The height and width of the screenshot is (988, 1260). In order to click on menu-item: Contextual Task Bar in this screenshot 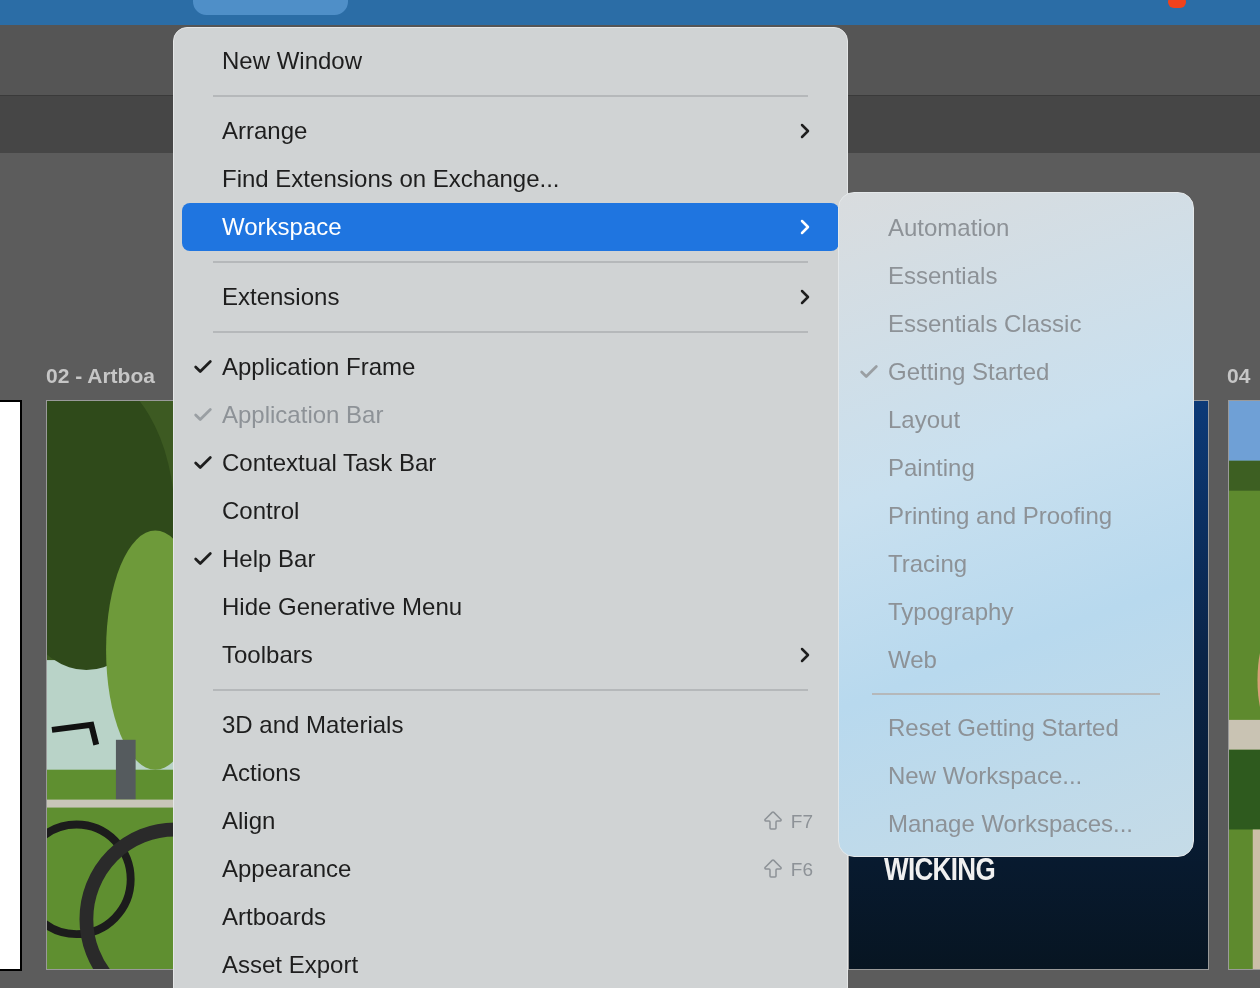, I will do `click(510, 463)`.